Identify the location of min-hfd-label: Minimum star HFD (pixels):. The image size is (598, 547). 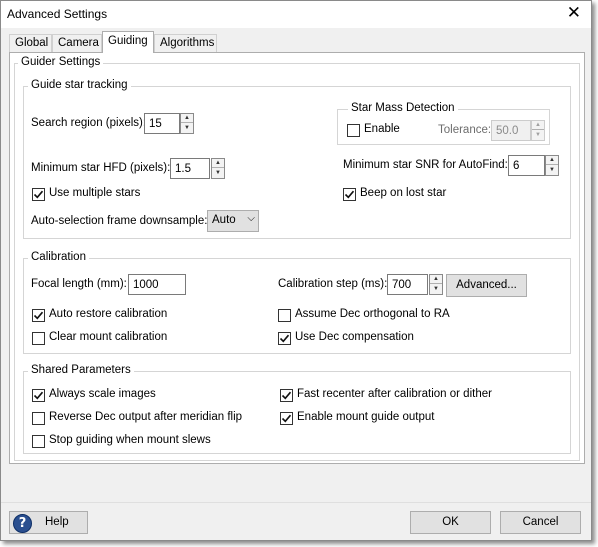
(101, 168).